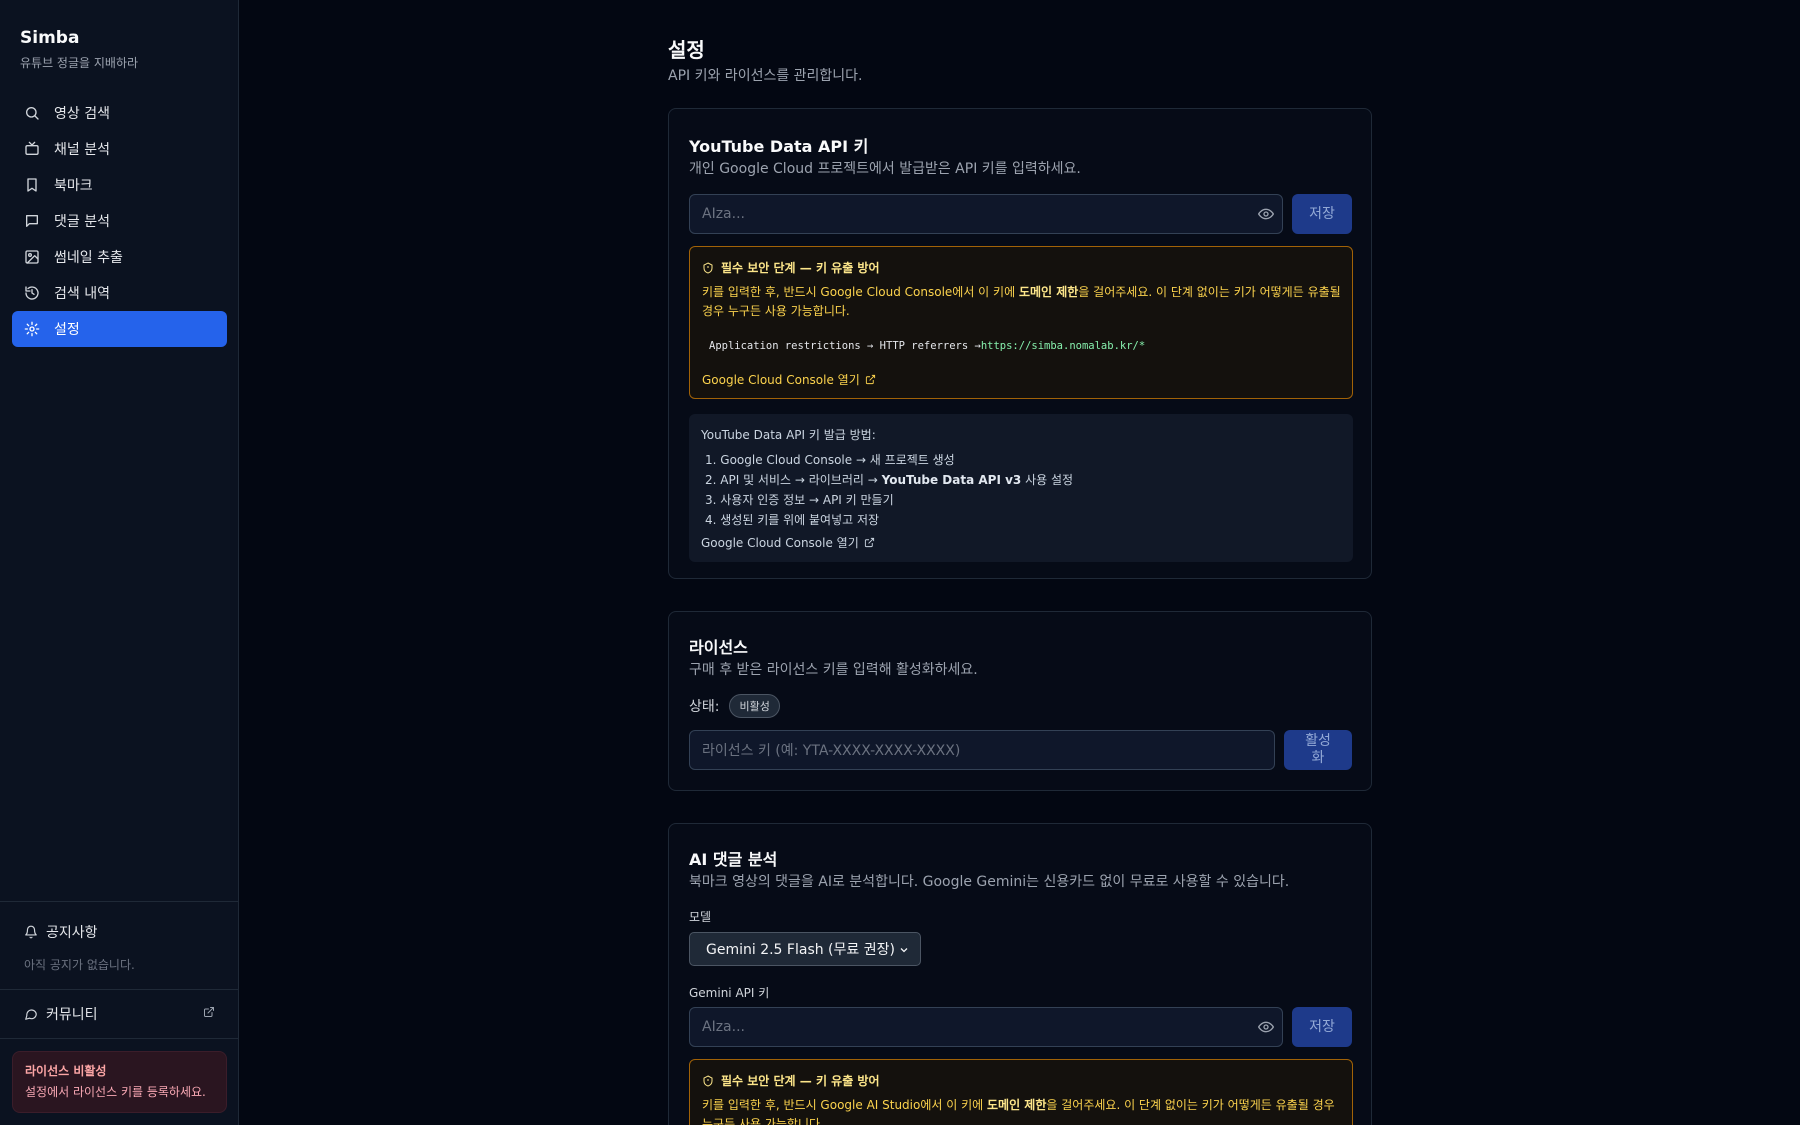  Describe the element at coordinates (718, 647) in the screenshot. I see `license-card-title: 라이선스` at that location.